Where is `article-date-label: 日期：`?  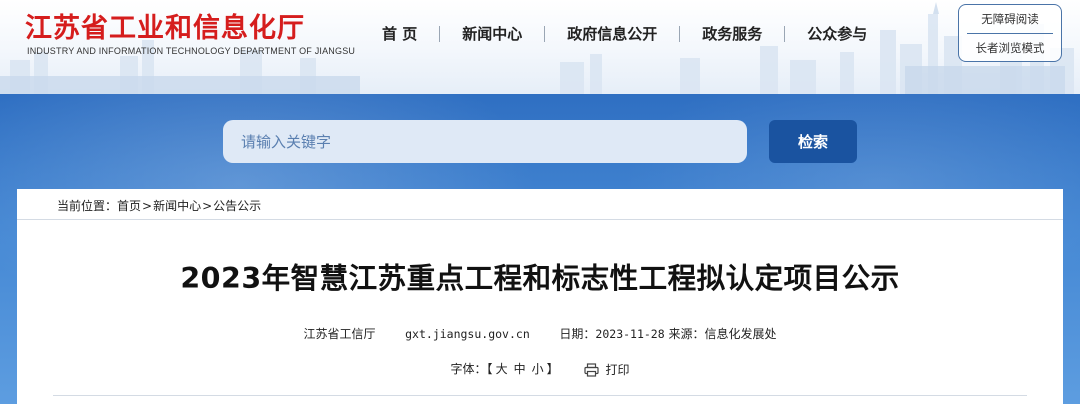
article-date-label: 日期： is located at coordinates (577, 334).